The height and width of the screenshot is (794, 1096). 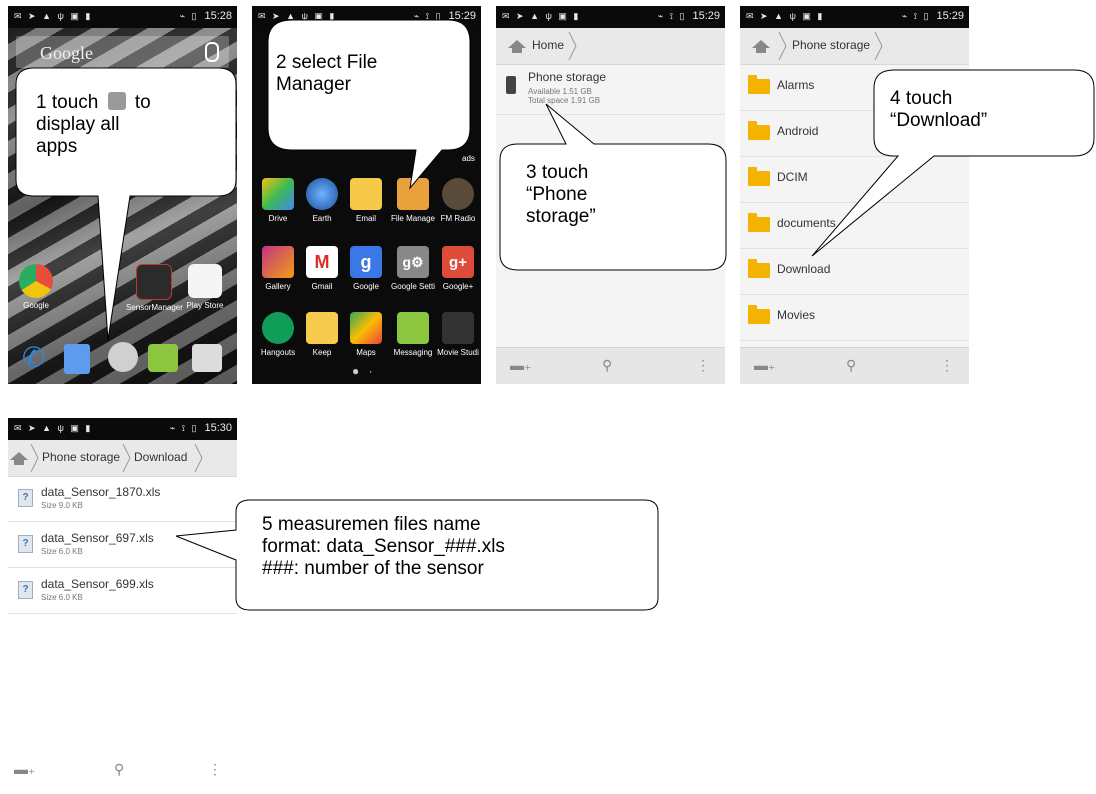 I want to click on app-google: Google, so click(x=36, y=287).